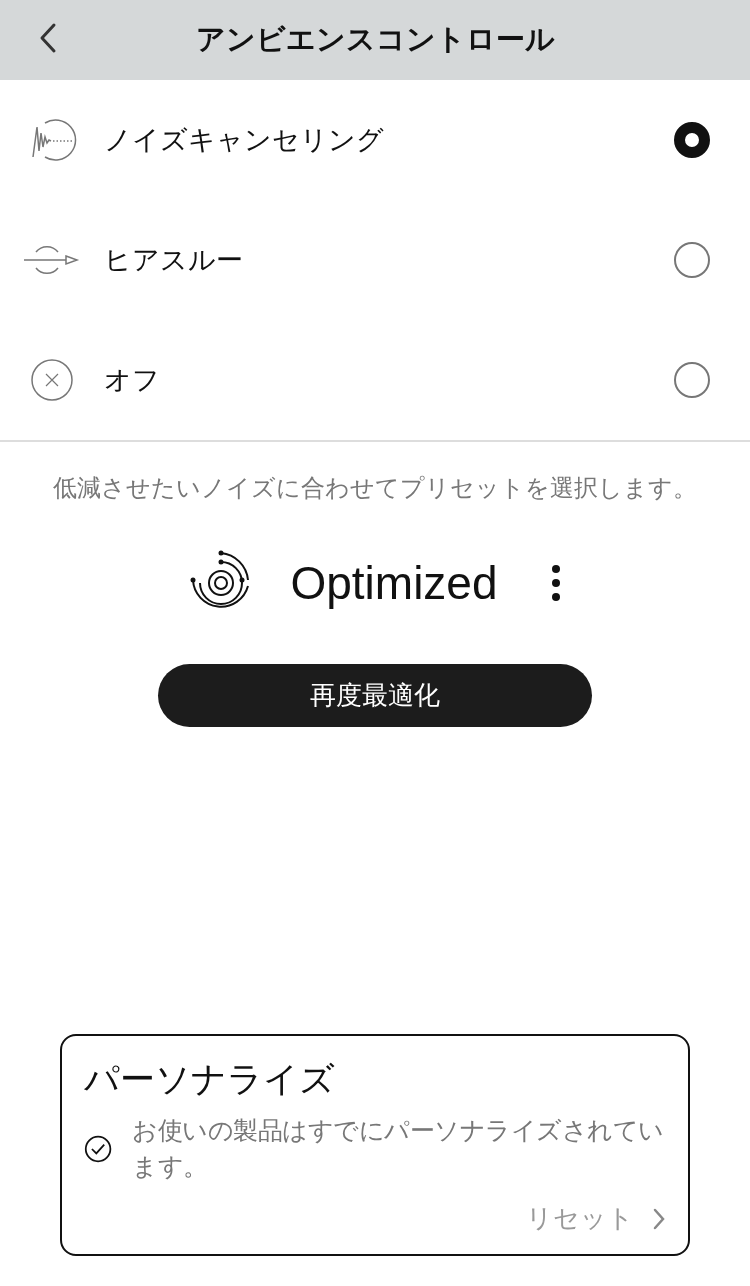 This screenshot has height=1286, width=750. Describe the element at coordinates (98, 1149) in the screenshot. I see `check-circle-icon` at that location.